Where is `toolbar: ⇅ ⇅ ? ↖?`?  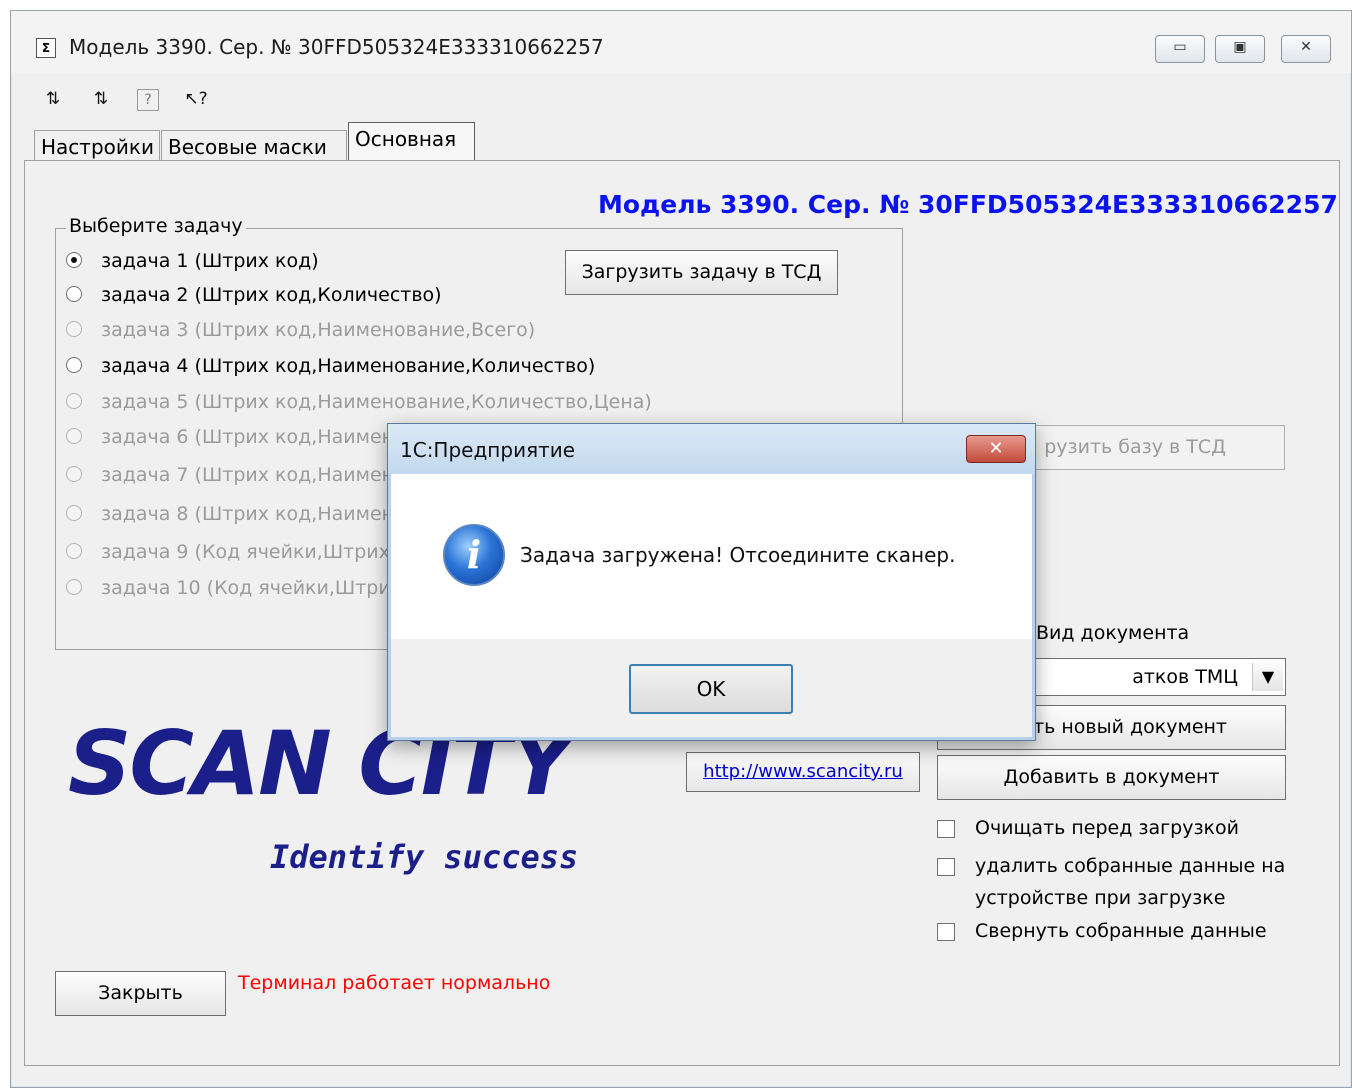
toolbar: ⇅ ⇅ ? ↖? is located at coordinates (211, 99).